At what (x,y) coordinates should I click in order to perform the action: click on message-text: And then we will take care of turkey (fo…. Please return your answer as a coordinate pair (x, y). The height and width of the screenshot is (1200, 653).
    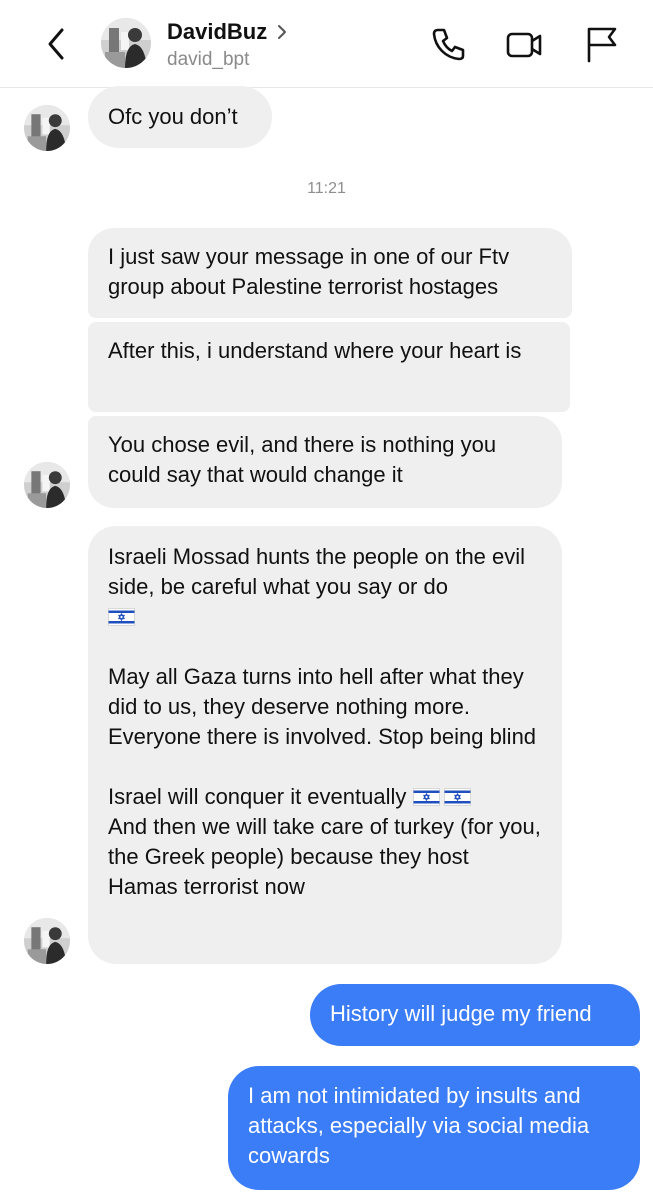
    Looking at the image, I should click on (324, 856).